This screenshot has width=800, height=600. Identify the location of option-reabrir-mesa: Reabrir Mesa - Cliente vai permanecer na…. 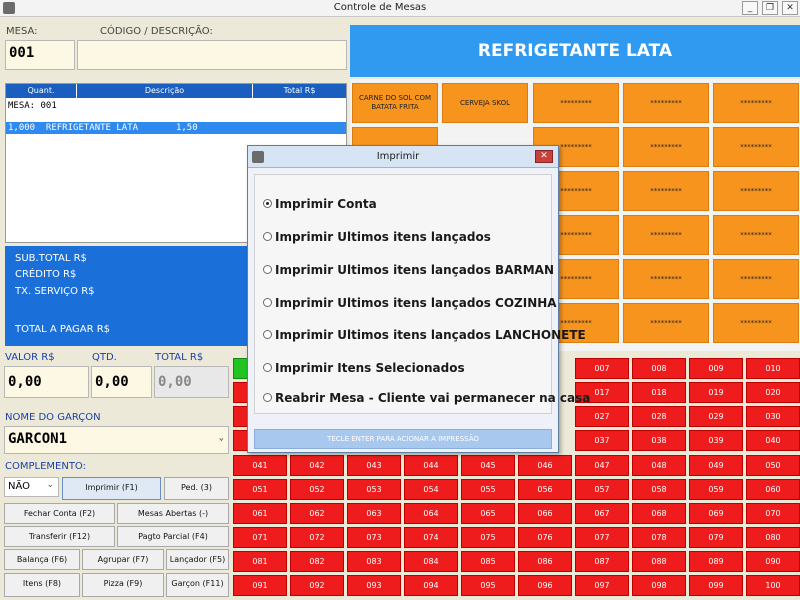
(426, 398).